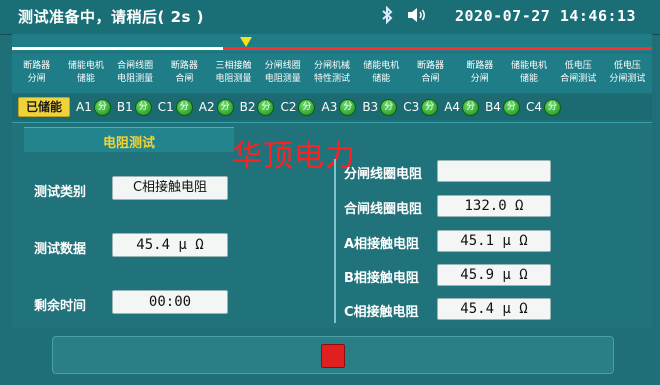  I want to click on test-data-value: 45.4 μ Ω, so click(170, 245).